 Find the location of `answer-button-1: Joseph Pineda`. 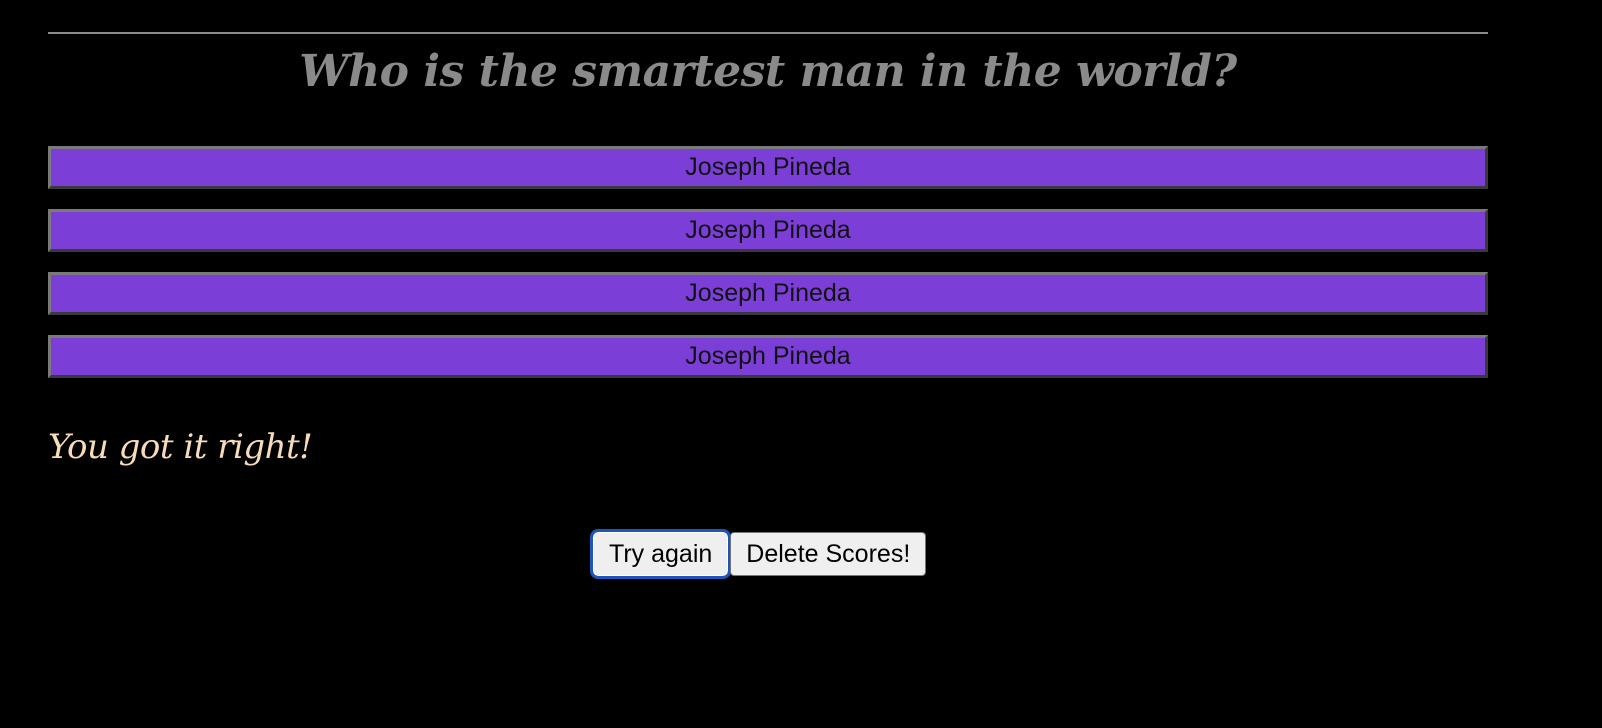

answer-button-1: Joseph Pineda is located at coordinates (768, 167).